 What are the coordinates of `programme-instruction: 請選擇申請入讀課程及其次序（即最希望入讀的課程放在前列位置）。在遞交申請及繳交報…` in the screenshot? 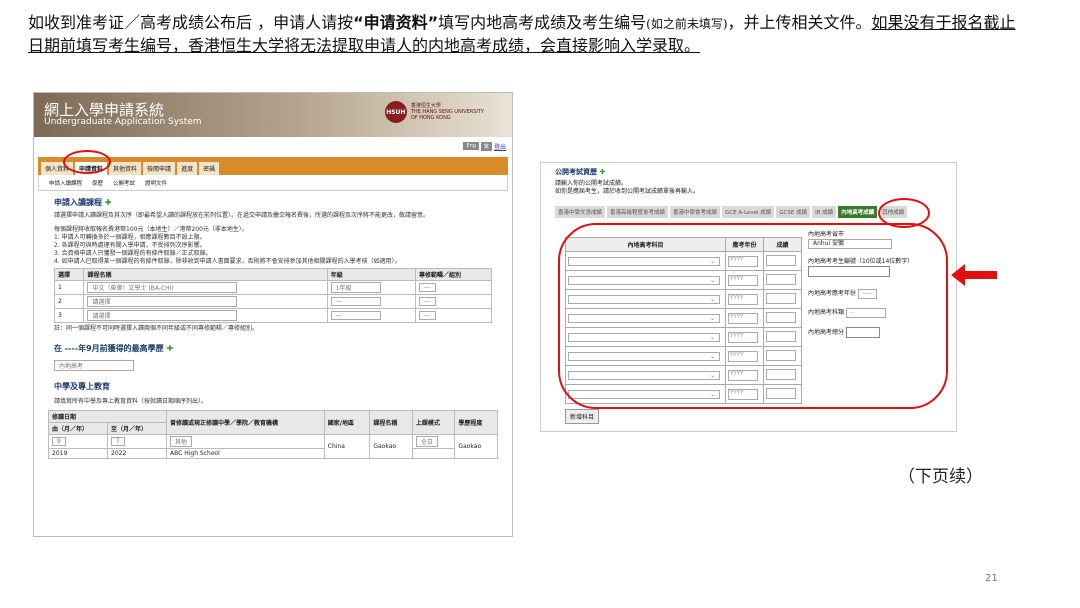 It's located at (242, 215).